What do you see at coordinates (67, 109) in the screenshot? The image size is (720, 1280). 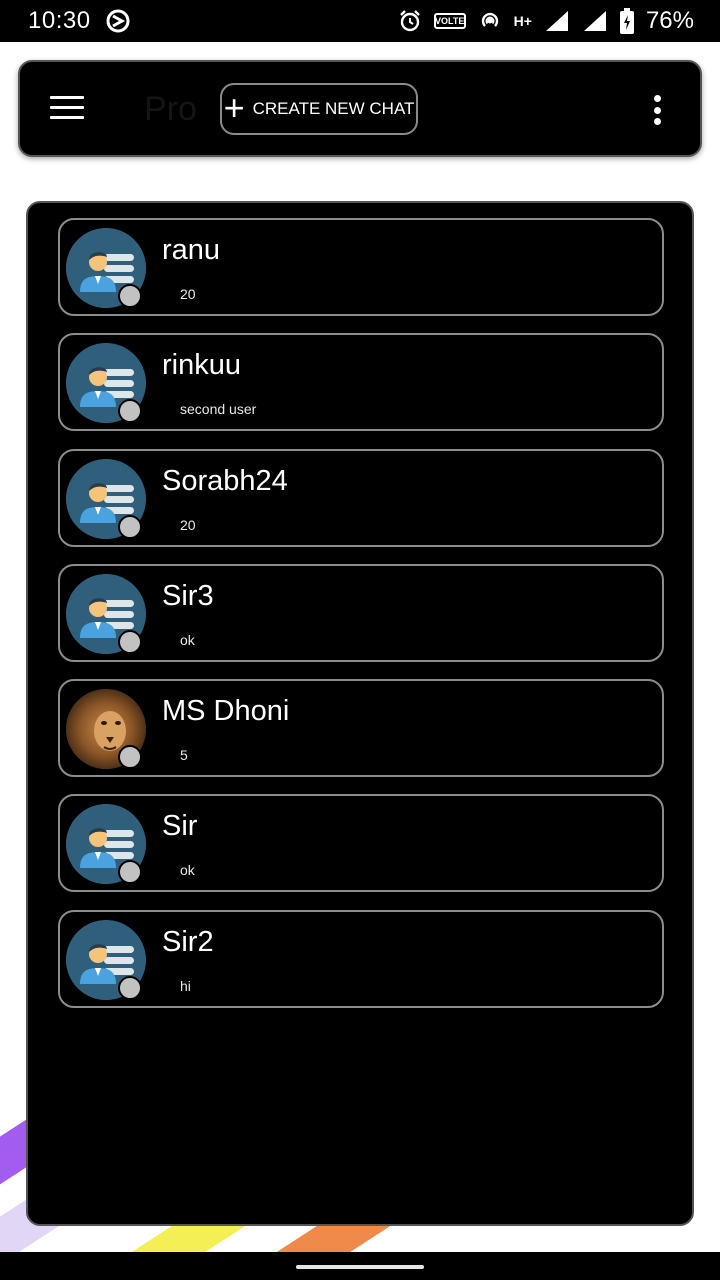 I see `hamburger-menu-icon` at bounding box center [67, 109].